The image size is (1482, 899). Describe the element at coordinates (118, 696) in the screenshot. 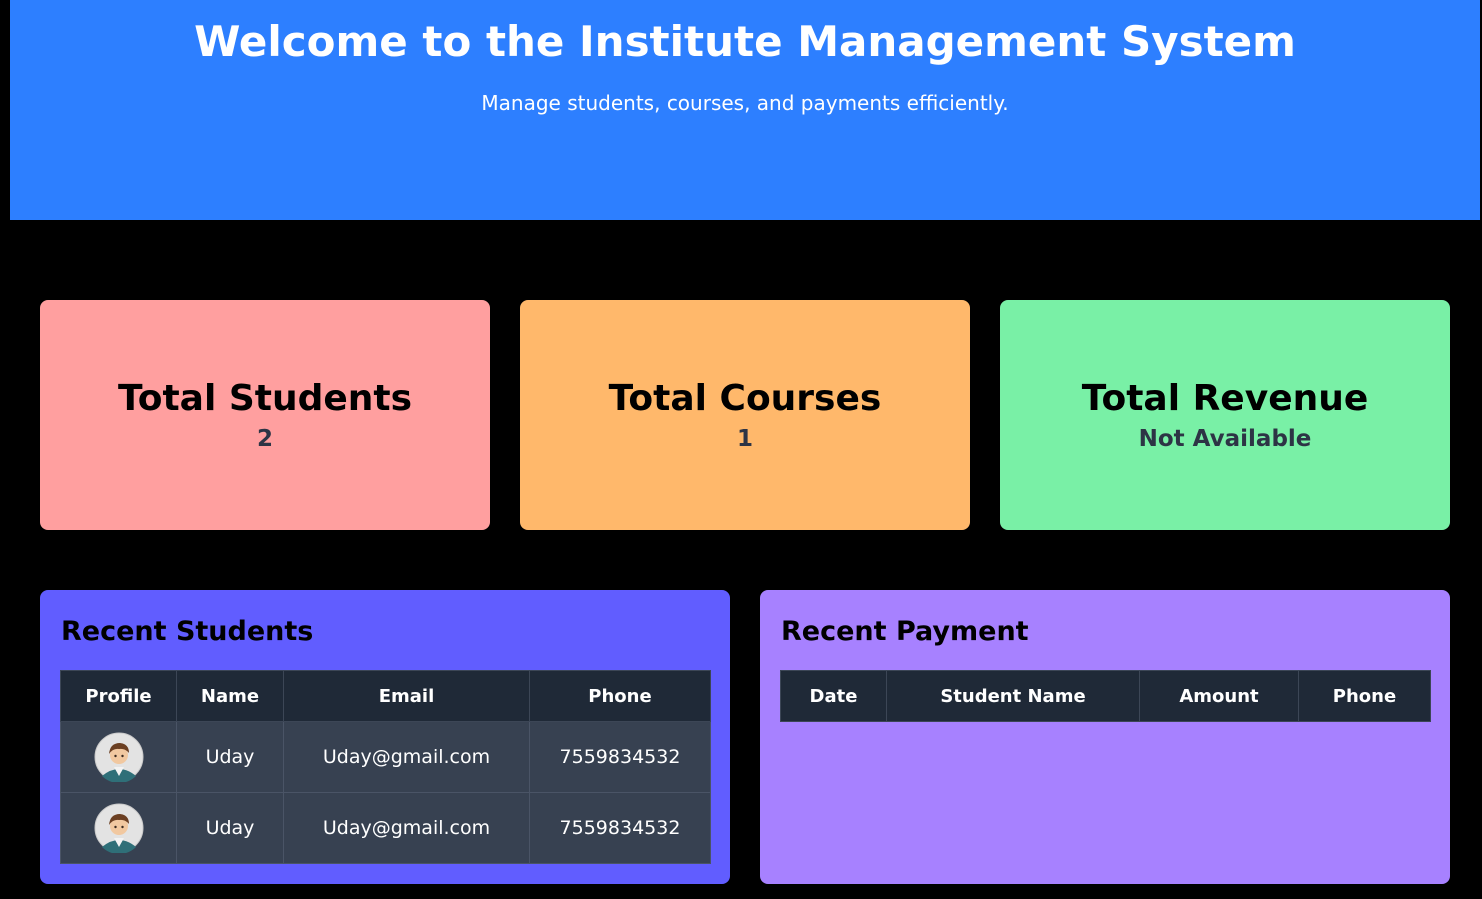

I see `column-header-profile: Profile` at that location.